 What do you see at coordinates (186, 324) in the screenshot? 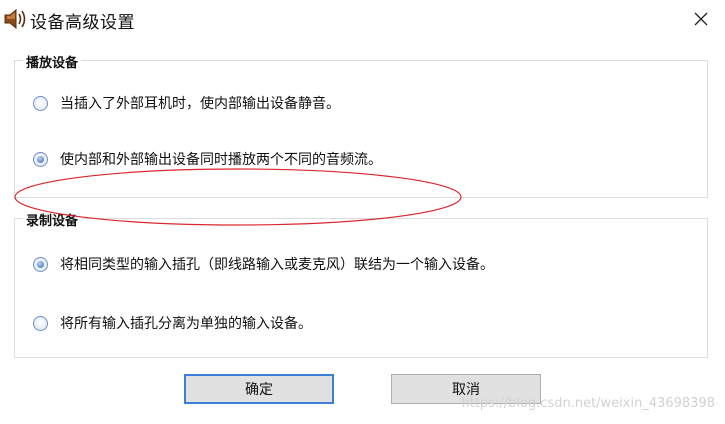
I see `radio-label: 将所有输入插孔分离为单独的输入设备。` at bounding box center [186, 324].